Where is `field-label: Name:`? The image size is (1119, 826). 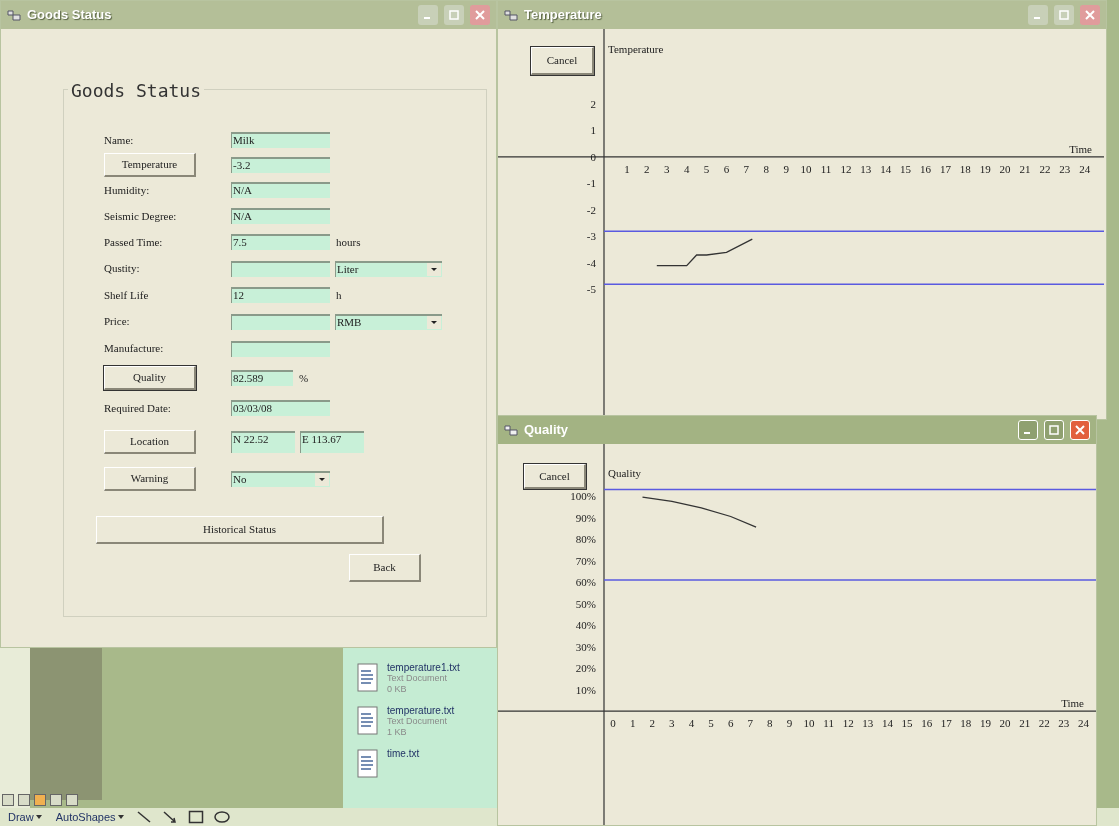 field-label: Name: is located at coordinates (119, 140).